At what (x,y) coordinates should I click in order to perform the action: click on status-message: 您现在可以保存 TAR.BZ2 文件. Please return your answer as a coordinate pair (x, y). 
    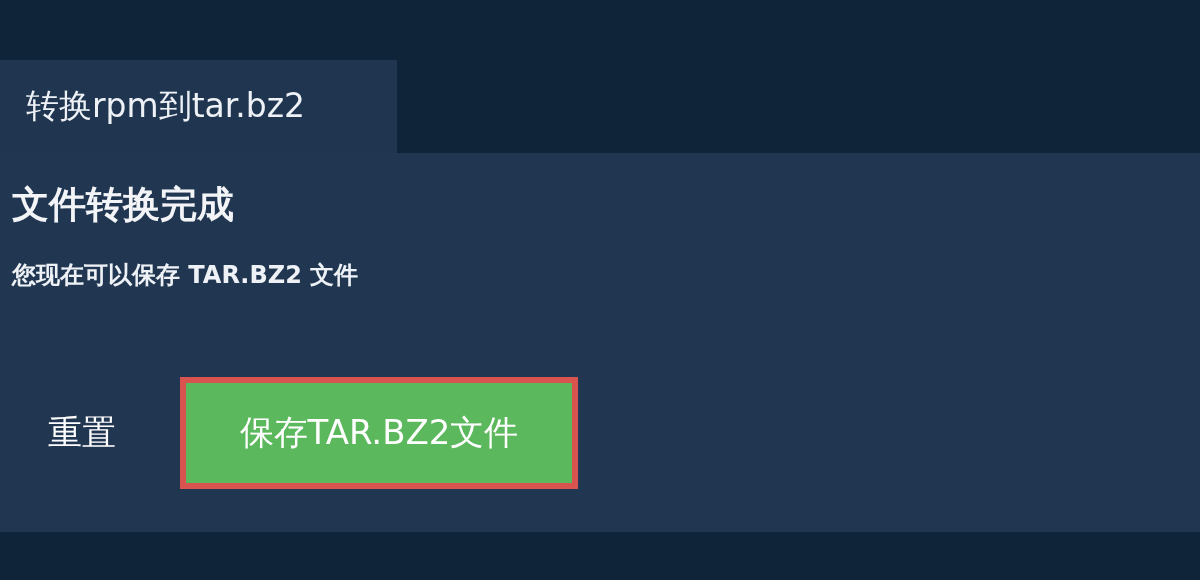
    Looking at the image, I should click on (186, 275).